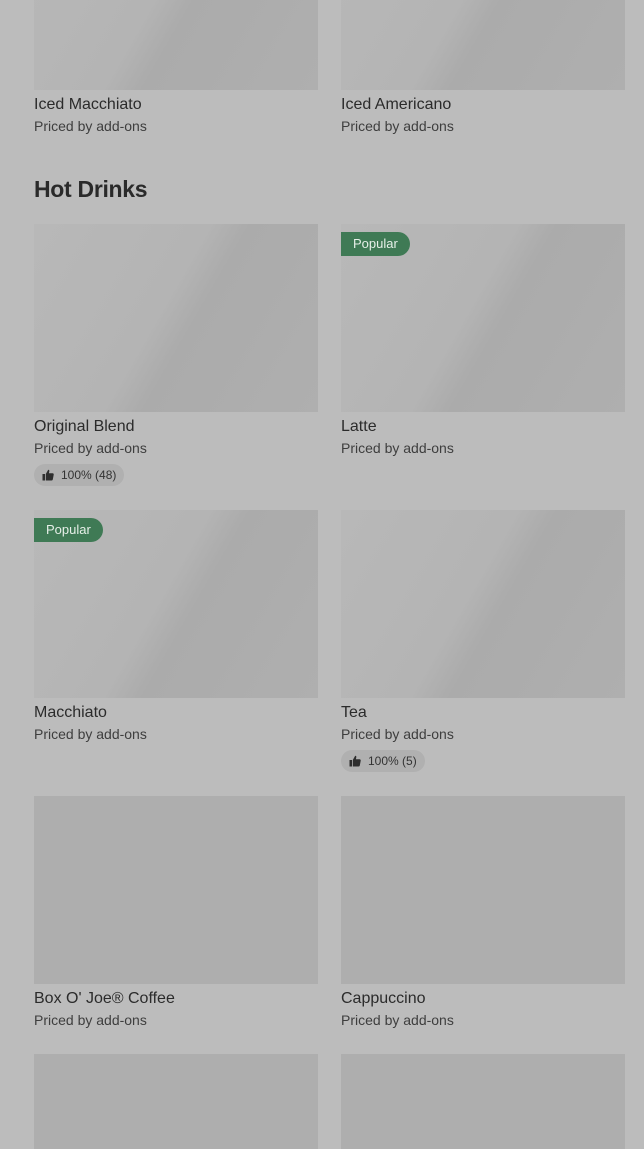 The height and width of the screenshot is (1149, 644). What do you see at coordinates (396, 104) in the screenshot?
I see `item-name: Iced Americano` at bounding box center [396, 104].